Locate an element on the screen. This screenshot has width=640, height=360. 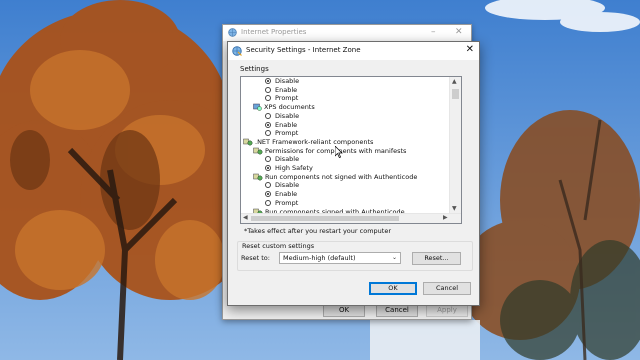
scroll-right-arrow-icon: ▶ is located at coordinates (445, 217).